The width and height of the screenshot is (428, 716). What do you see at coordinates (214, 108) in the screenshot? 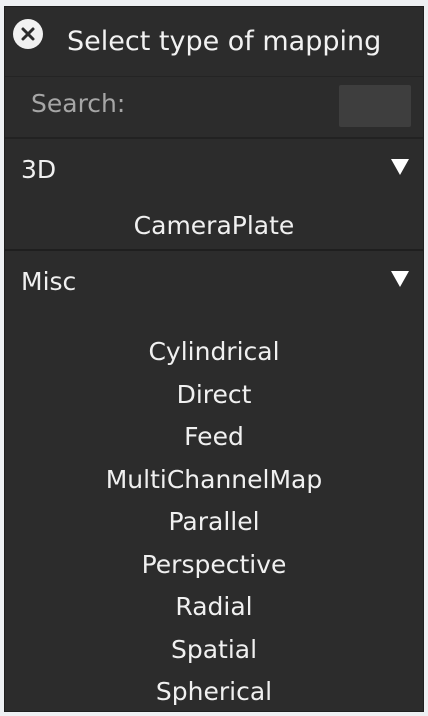
I see `search-row: Search:` at bounding box center [214, 108].